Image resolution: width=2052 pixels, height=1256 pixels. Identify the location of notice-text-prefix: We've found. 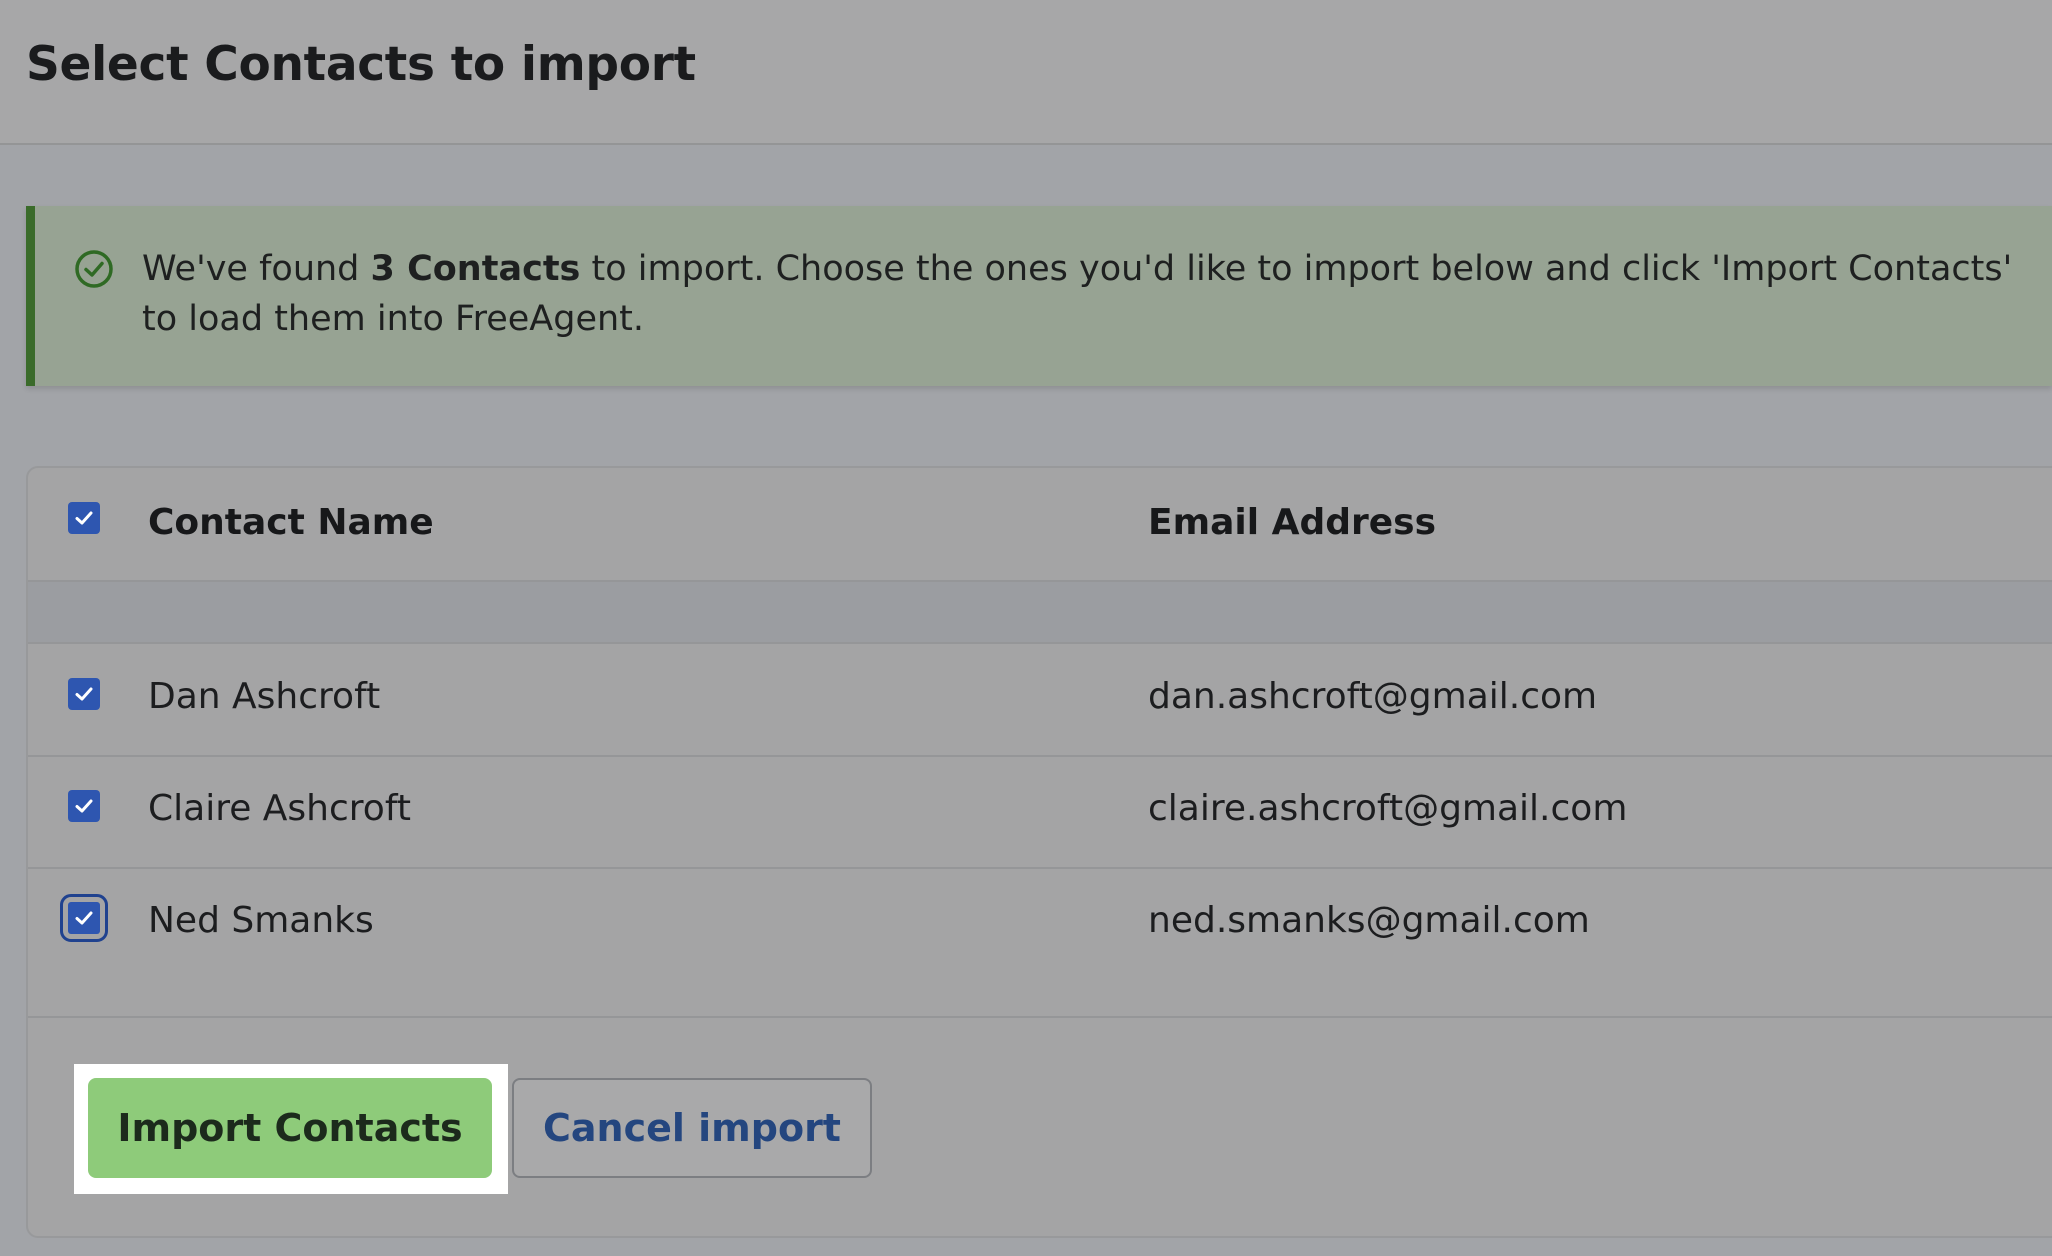
(256, 269).